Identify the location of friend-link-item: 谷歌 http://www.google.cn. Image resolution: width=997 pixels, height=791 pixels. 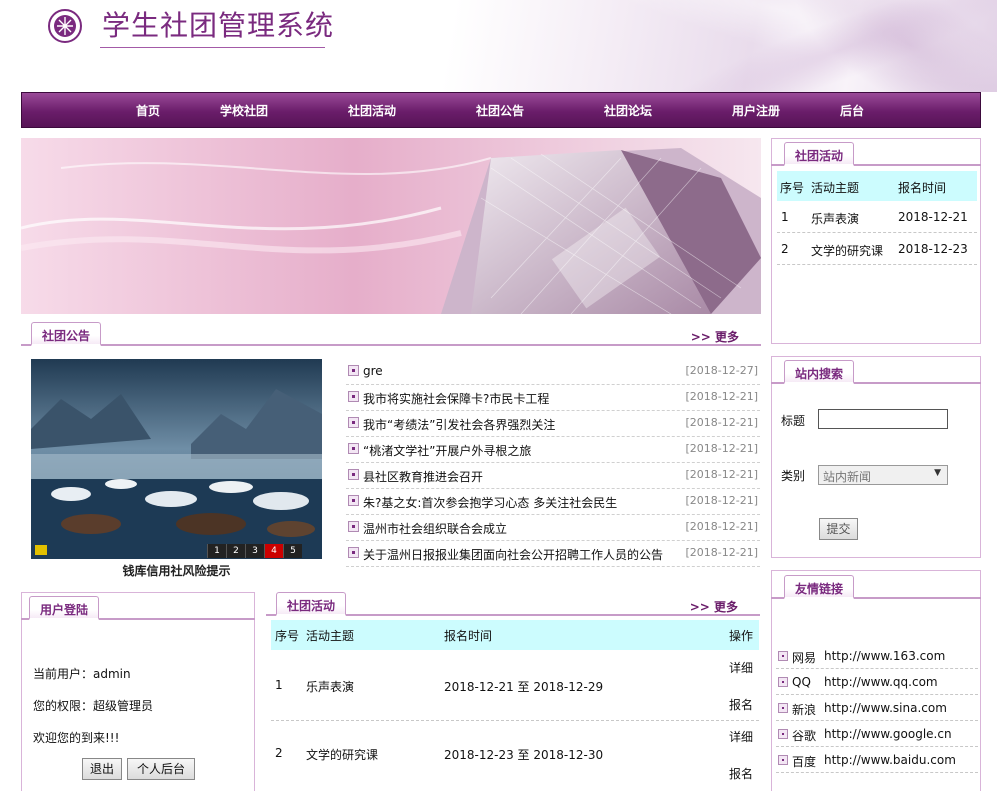
(877, 734).